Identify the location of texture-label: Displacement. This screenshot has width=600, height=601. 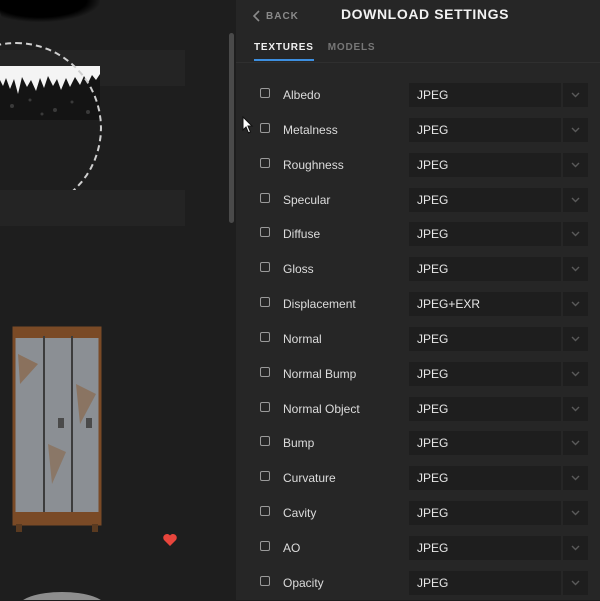
(319, 304).